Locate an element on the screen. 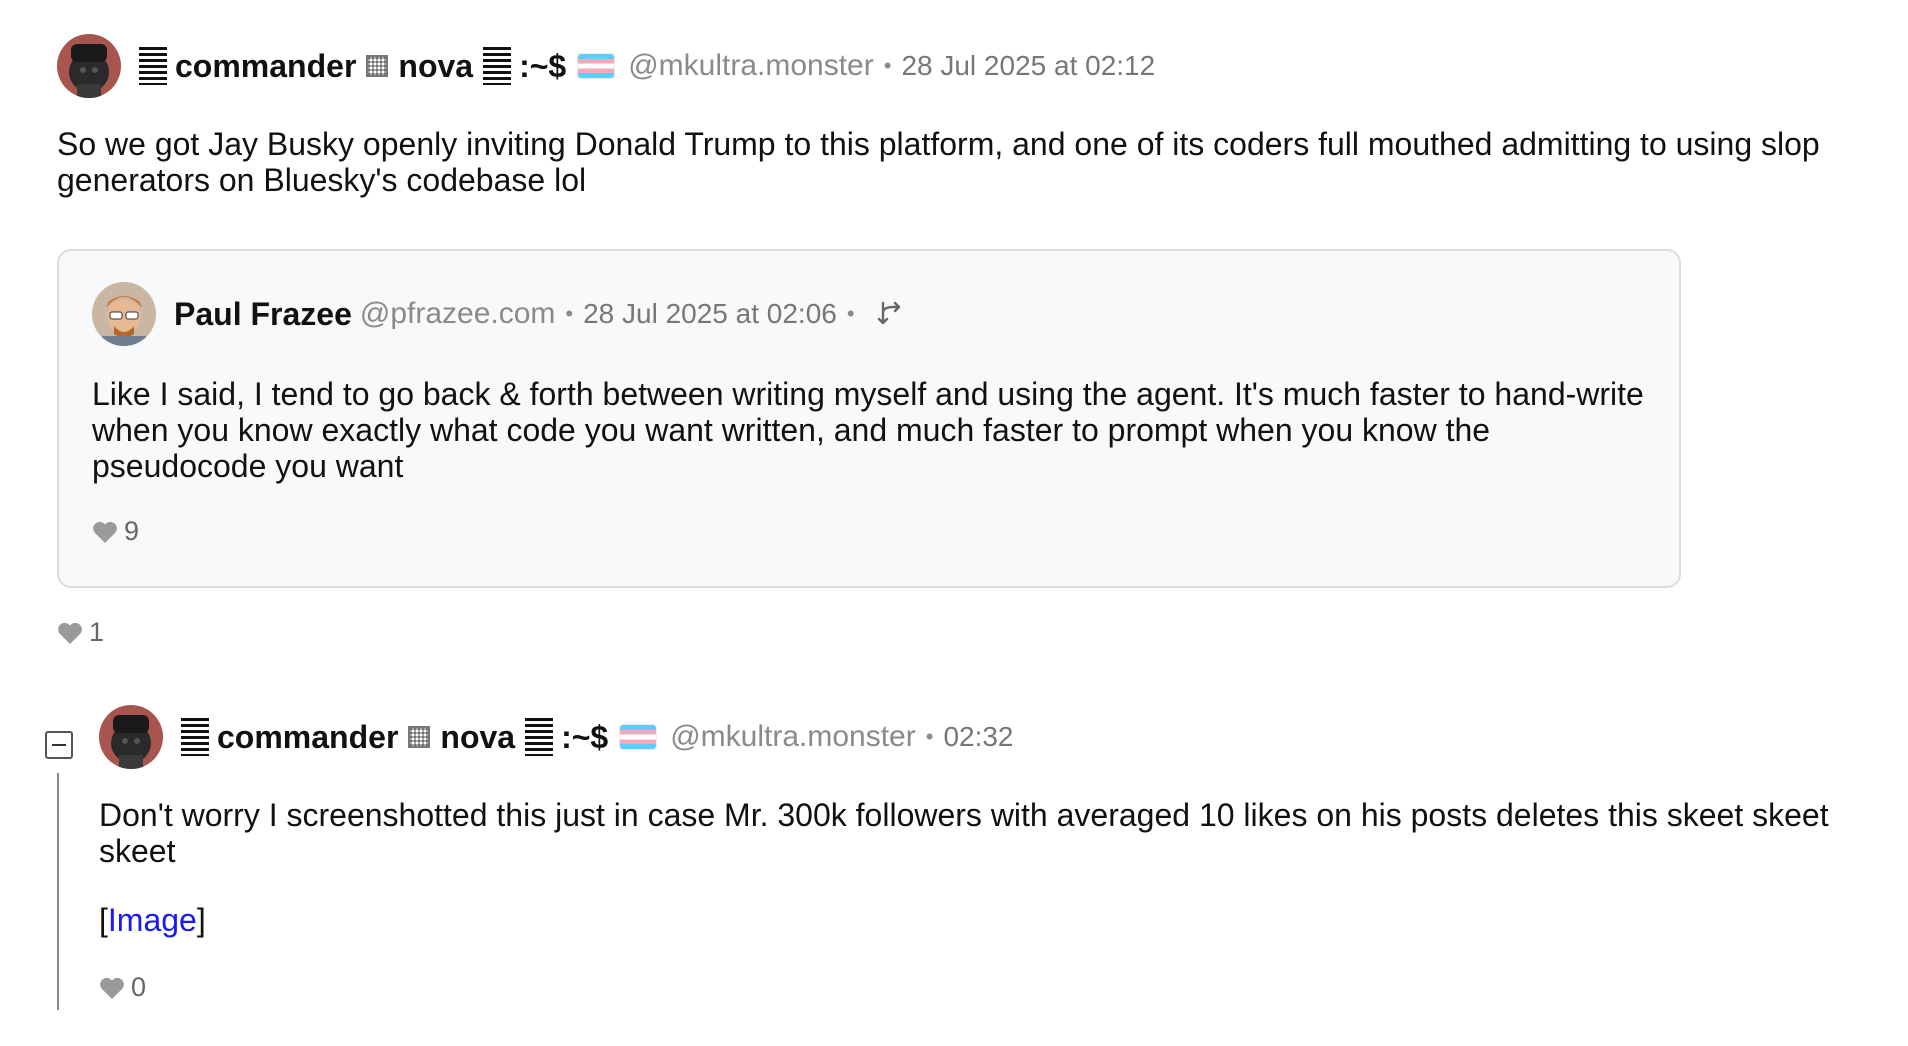  link-bracket-close: ] is located at coordinates (201, 920).